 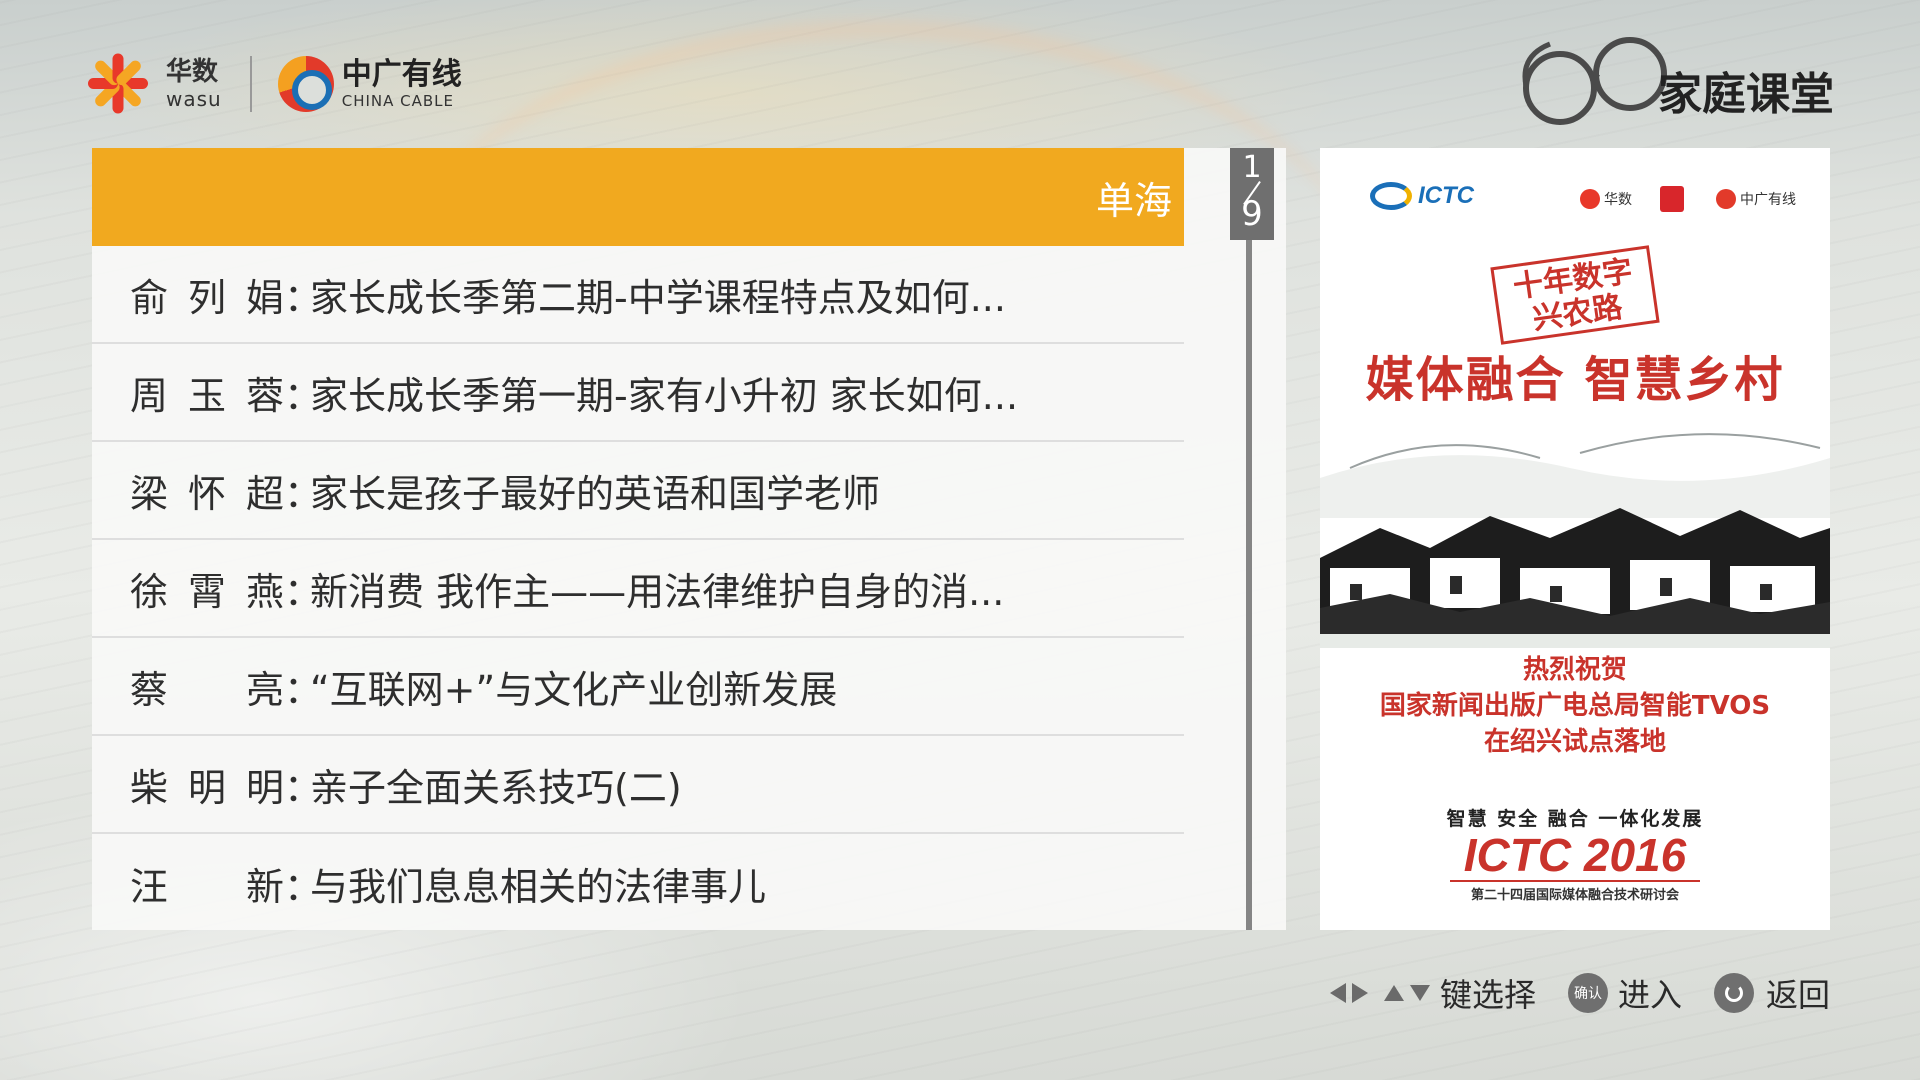 What do you see at coordinates (305, 84) in the screenshot?
I see `china-cable-logo-icon` at bounding box center [305, 84].